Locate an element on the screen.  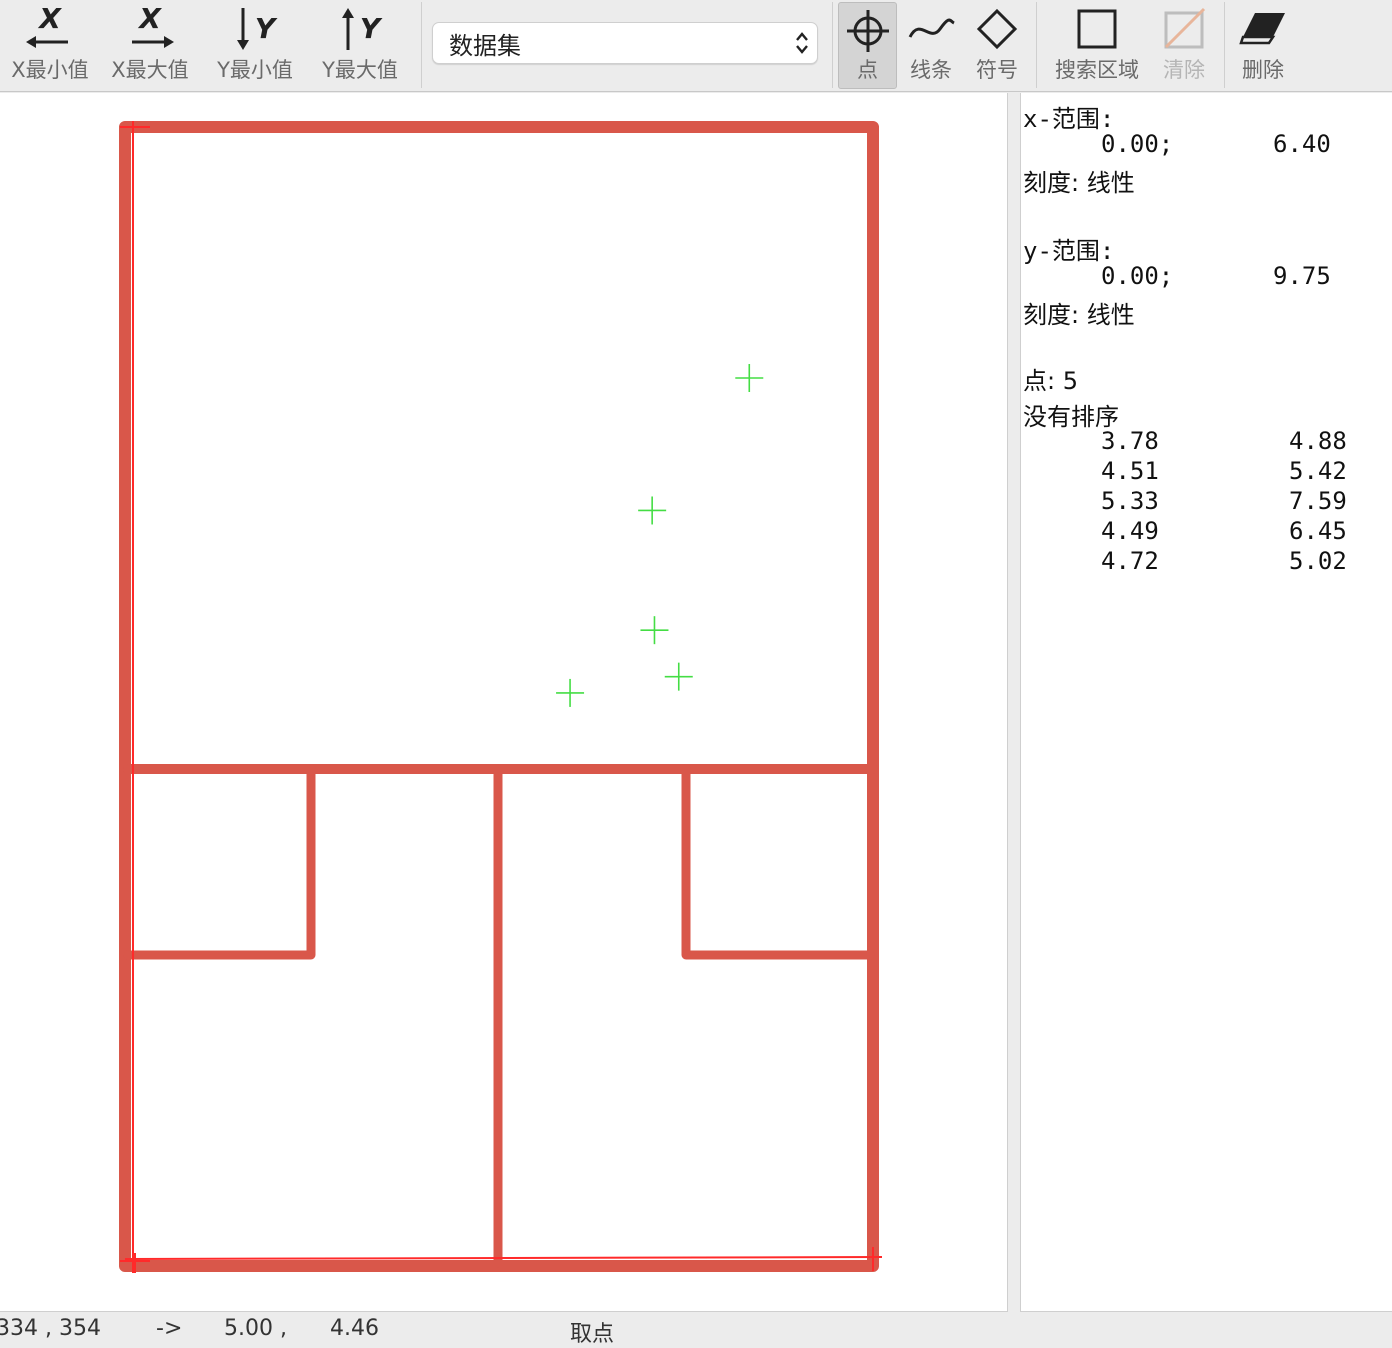
x-min-button: X X最小值 is located at coordinates (50, 45).